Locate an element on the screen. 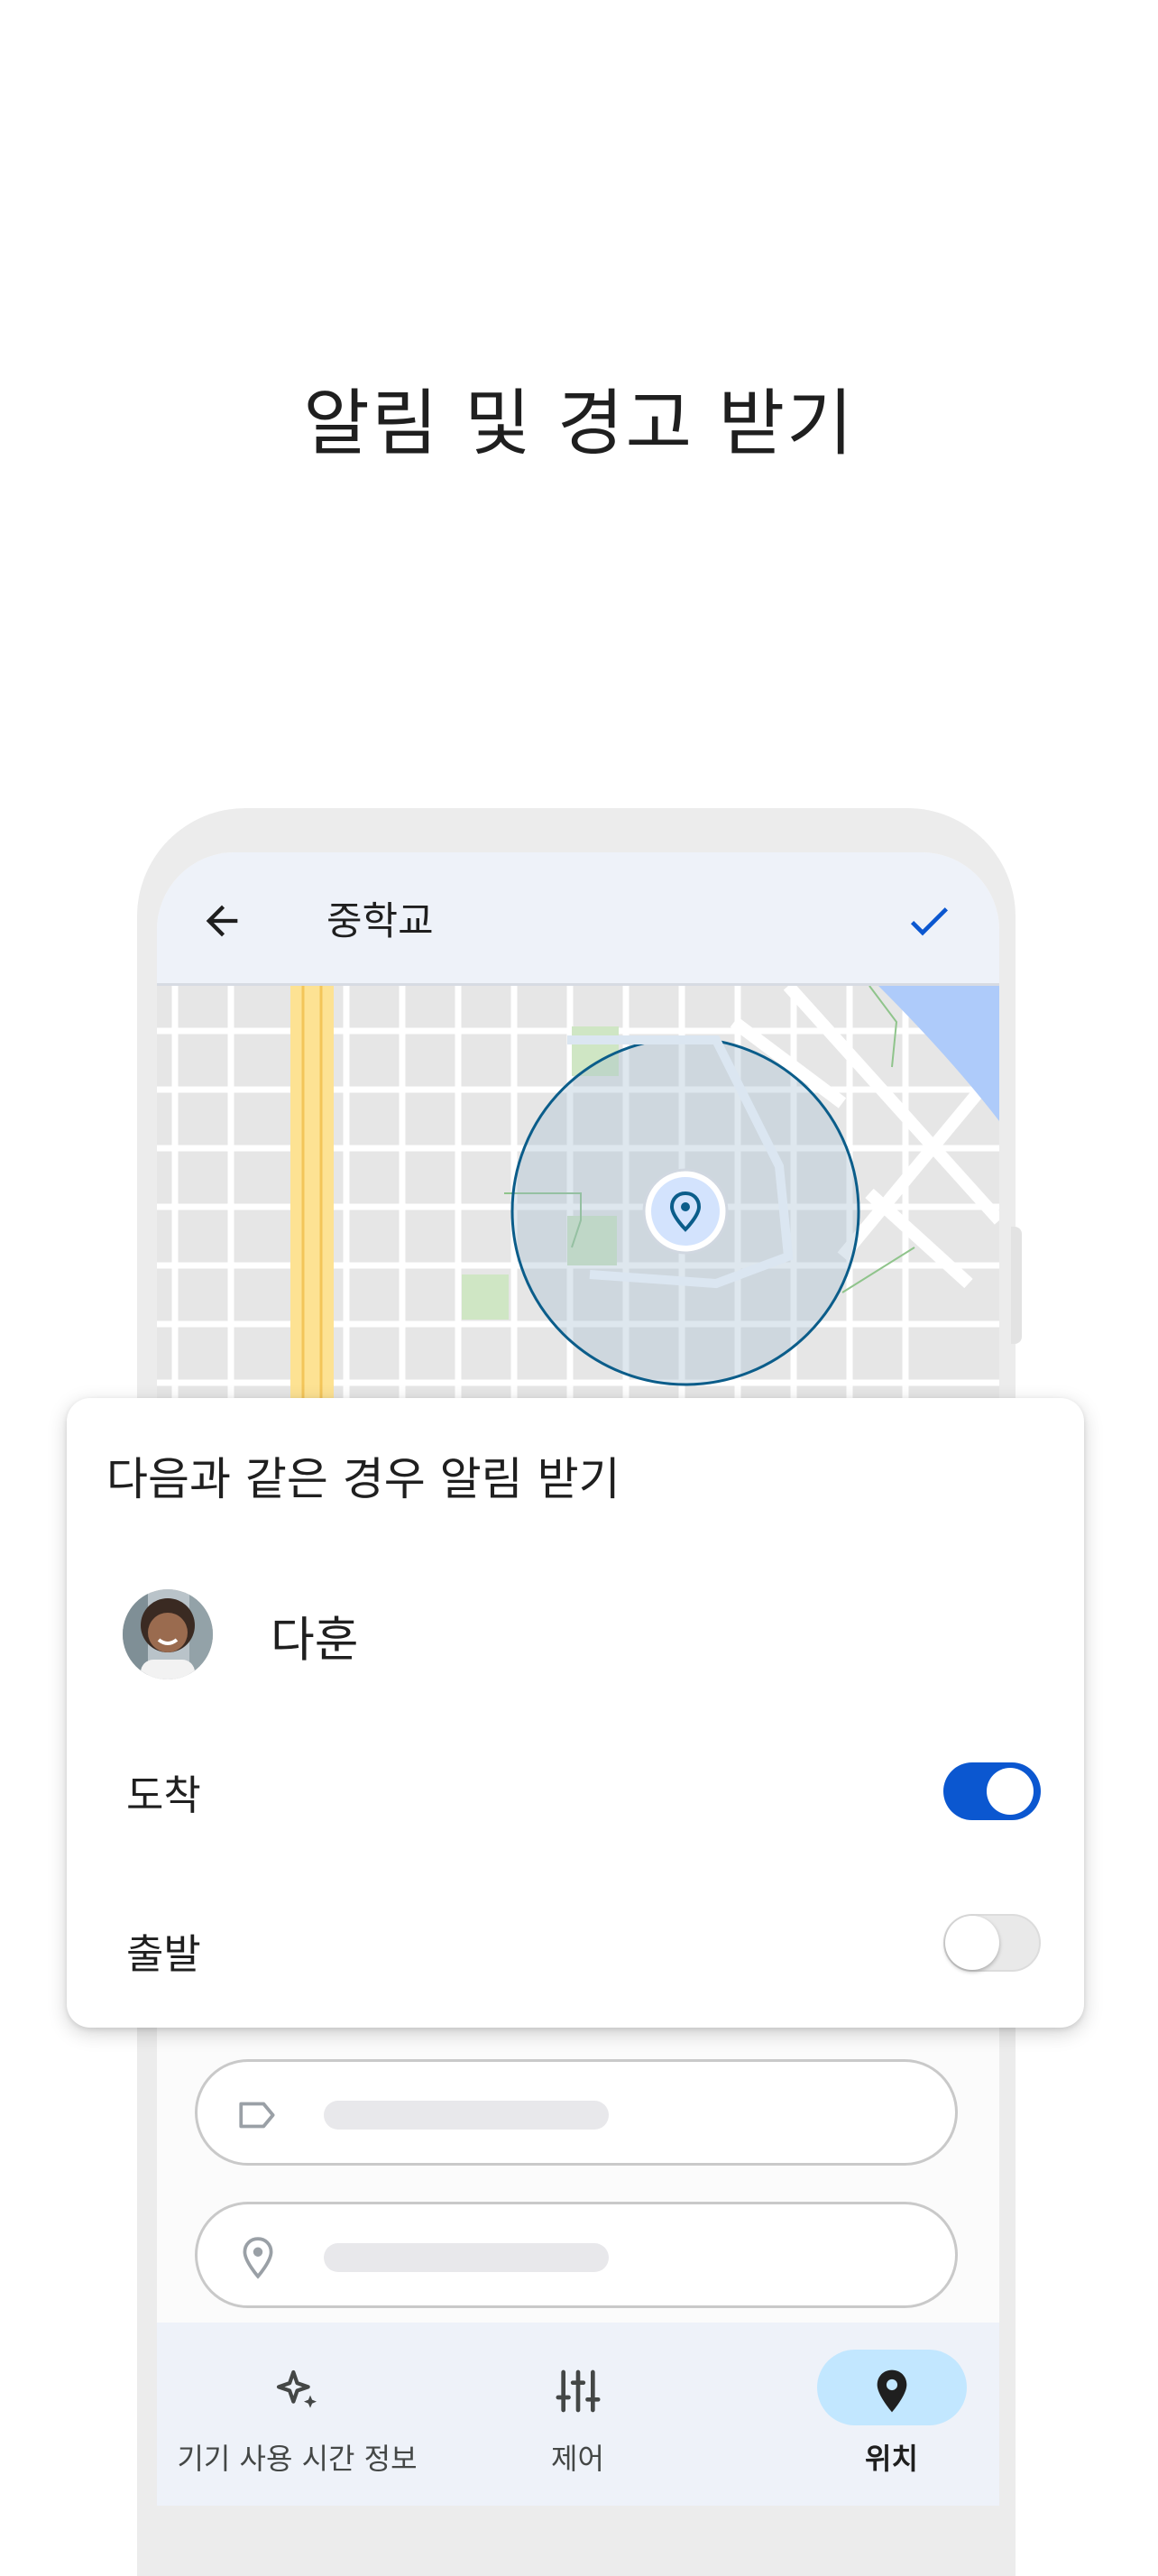 This screenshot has width=1158, height=2576. location-pin-filled-icon is located at coordinates (892, 2391).